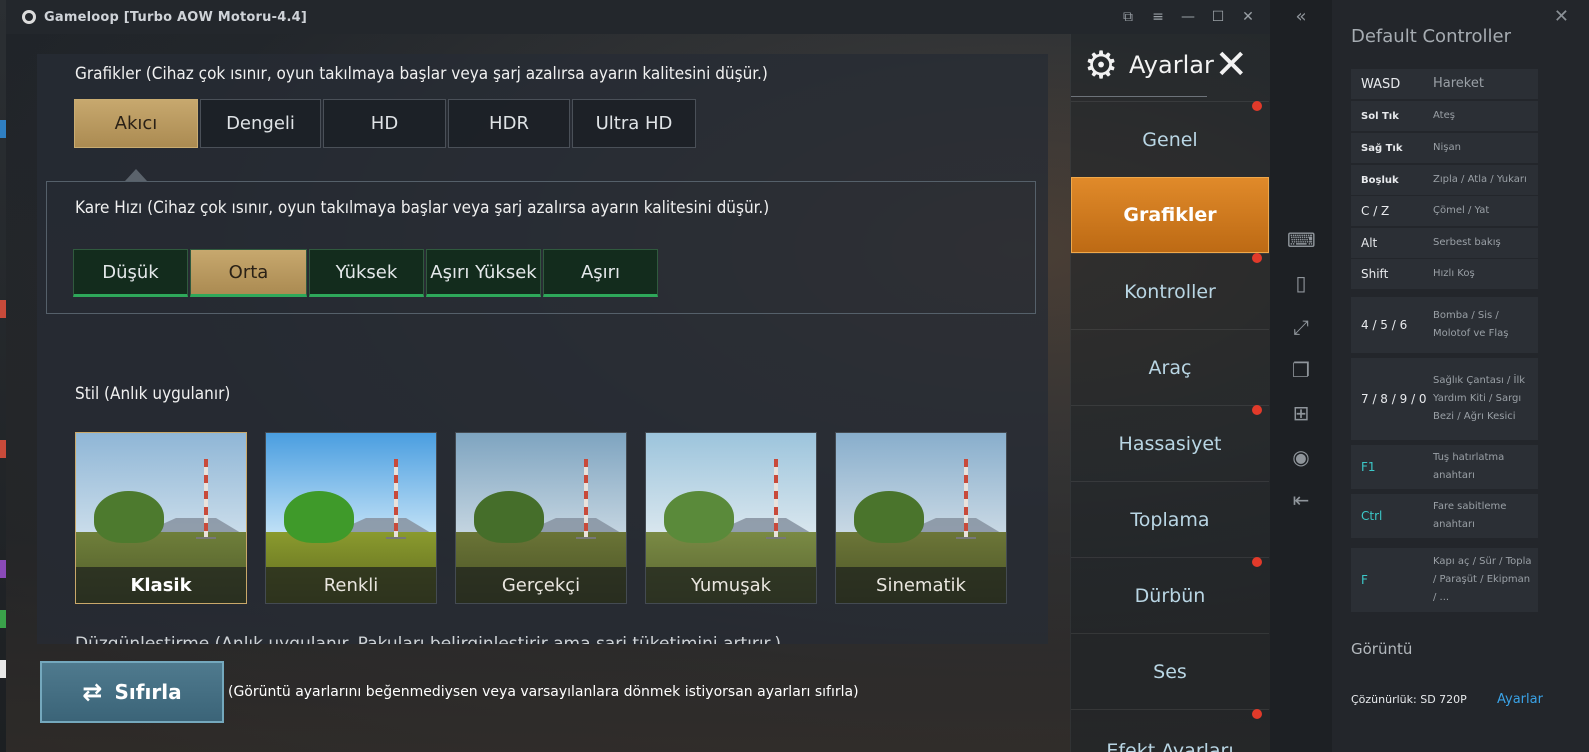 This screenshot has width=1589, height=752. Describe the element at coordinates (1170, 730) in the screenshot. I see `menu-item-efekt: Efekt Ayarları` at that location.